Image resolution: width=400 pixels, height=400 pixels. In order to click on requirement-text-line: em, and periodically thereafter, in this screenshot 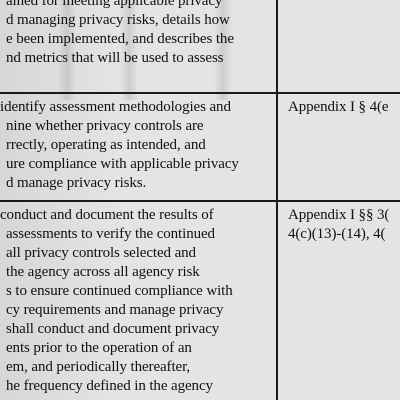, I will do `click(98, 367)`.